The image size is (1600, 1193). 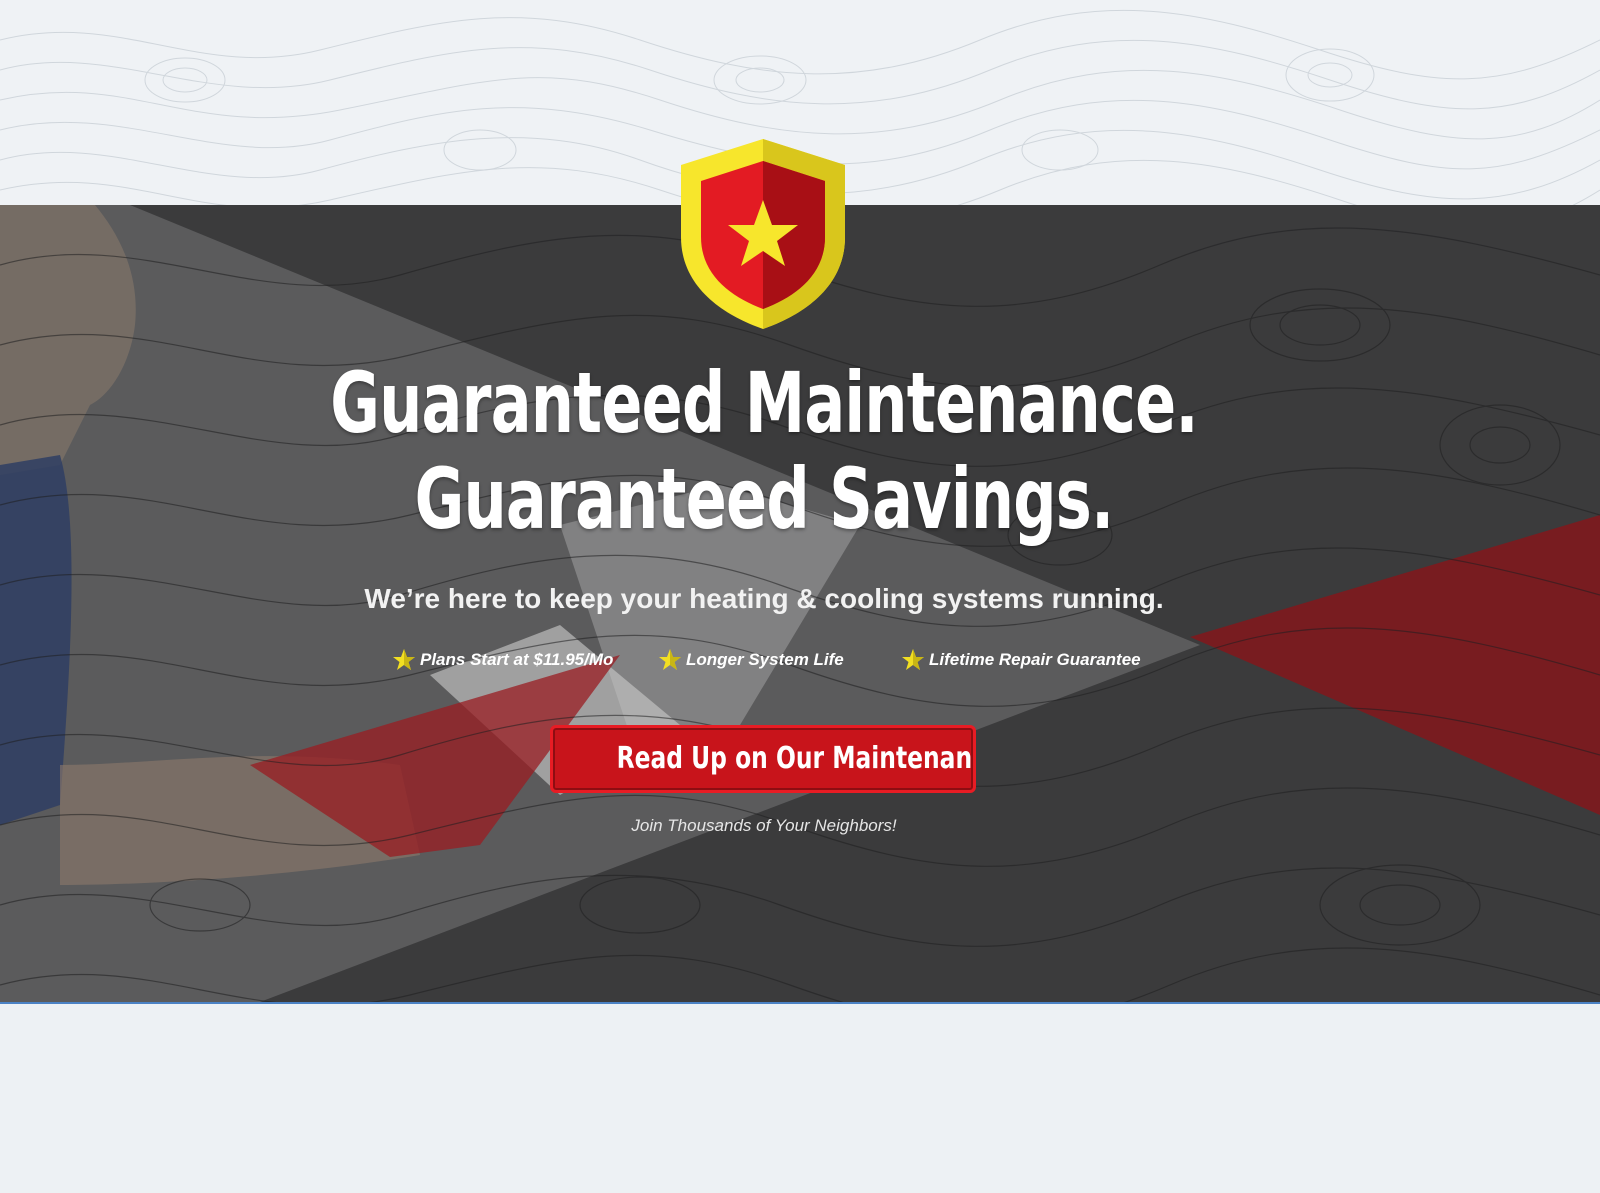 I want to click on shield-star-icon, so click(x=763, y=234).